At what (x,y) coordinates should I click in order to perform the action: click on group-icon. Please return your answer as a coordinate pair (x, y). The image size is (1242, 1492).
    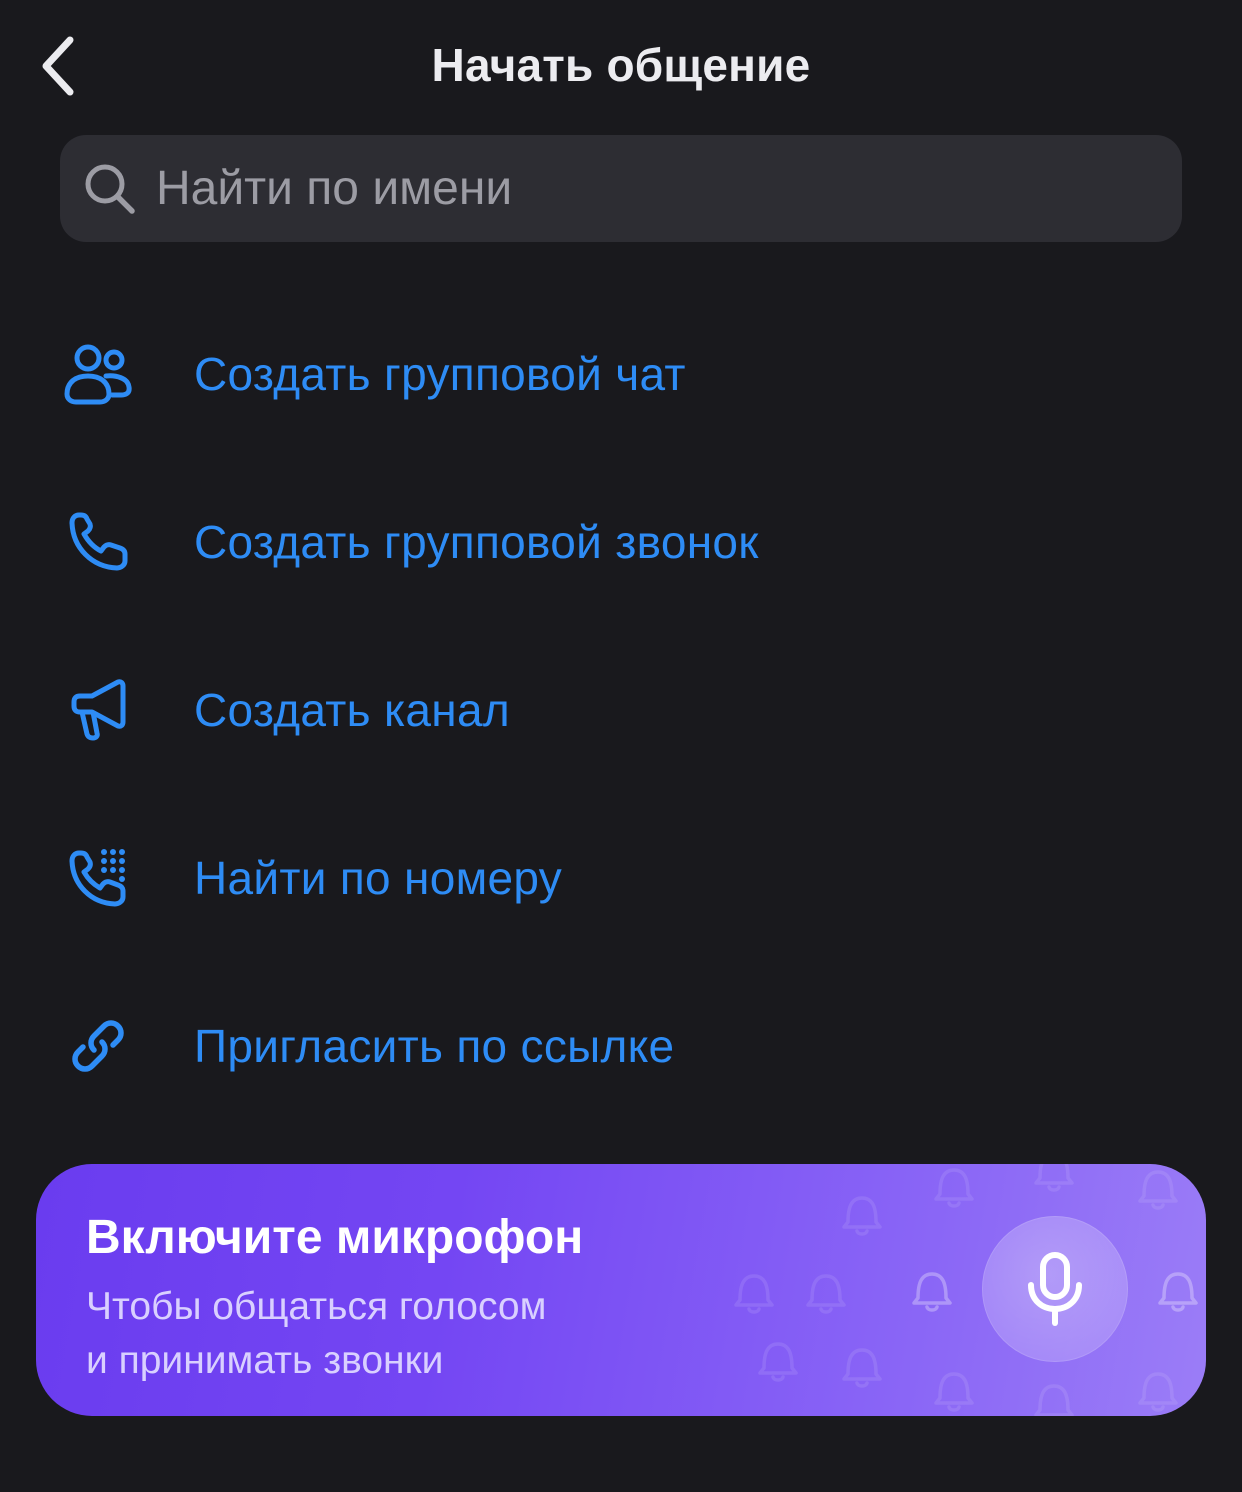
    Looking at the image, I should click on (98, 374).